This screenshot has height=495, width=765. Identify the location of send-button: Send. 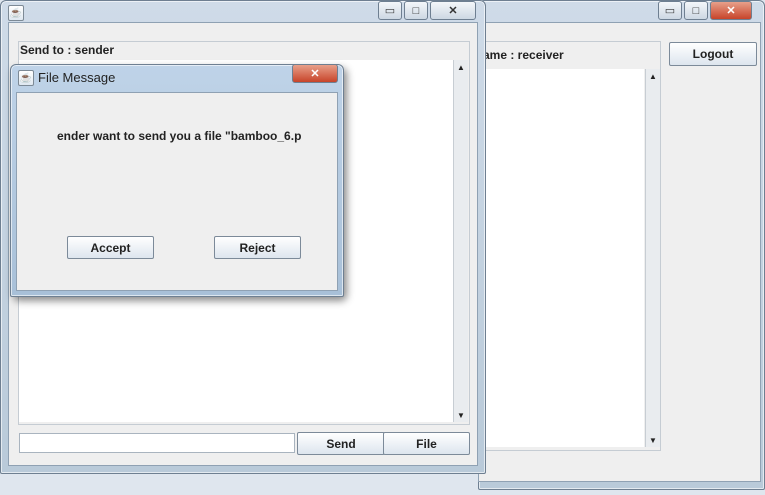
(341, 443).